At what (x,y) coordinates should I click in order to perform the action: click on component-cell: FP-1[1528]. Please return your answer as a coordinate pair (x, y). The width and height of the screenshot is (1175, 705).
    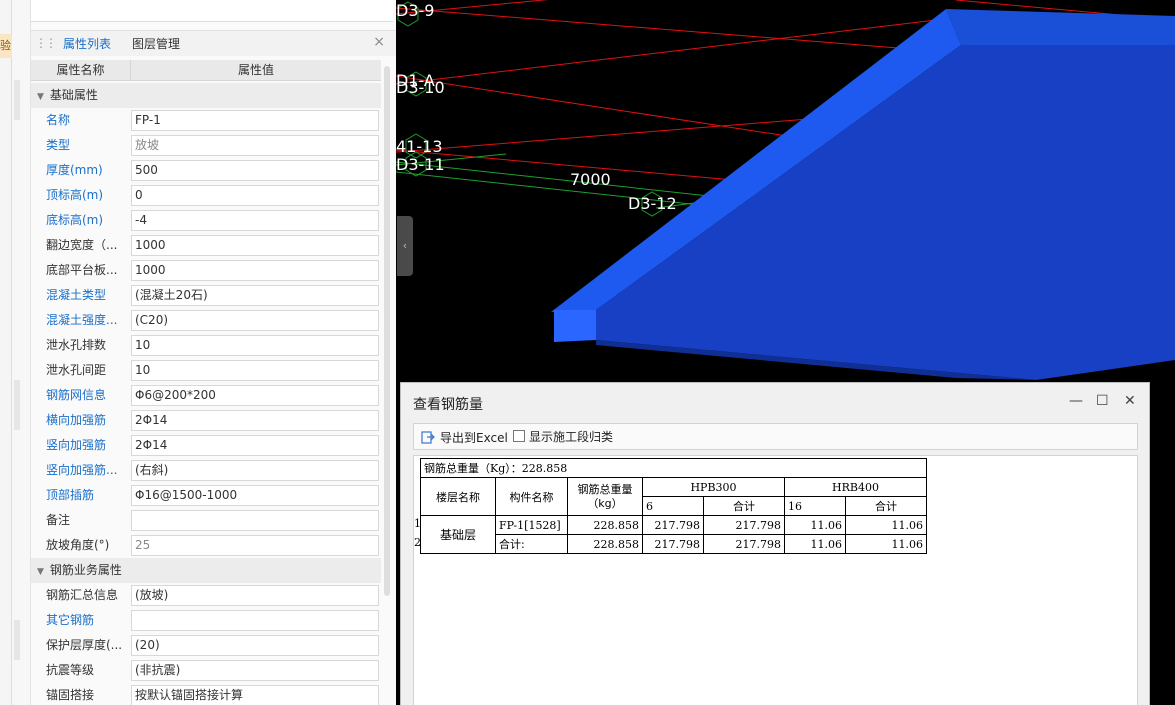
    Looking at the image, I should click on (531, 525).